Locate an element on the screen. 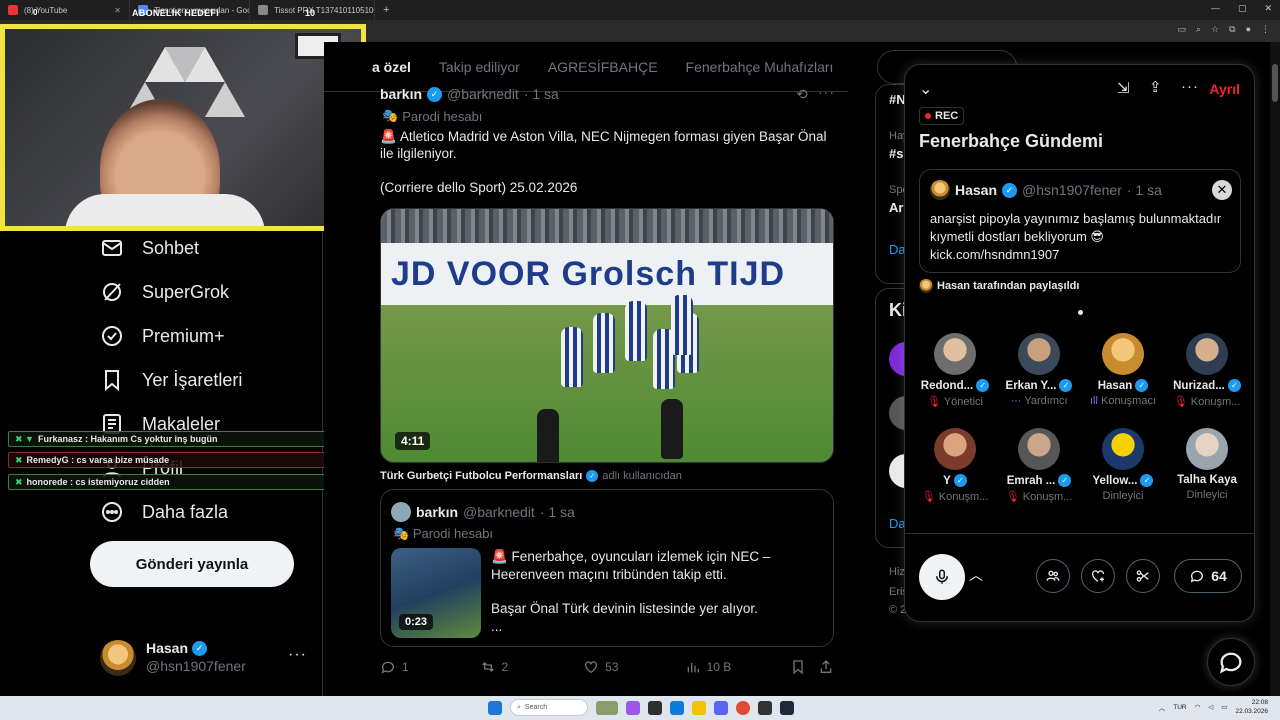 Image resolution: width=1280 pixels, height=720 pixels. sidebar-item-premium: Premium+ is located at coordinates (162, 336).